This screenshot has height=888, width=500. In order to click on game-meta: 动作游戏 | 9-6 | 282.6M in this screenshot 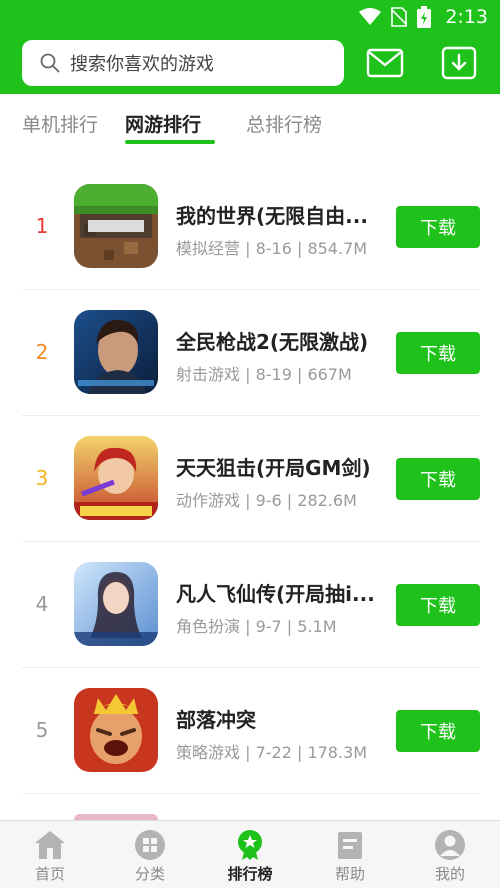, I will do `click(266, 500)`.